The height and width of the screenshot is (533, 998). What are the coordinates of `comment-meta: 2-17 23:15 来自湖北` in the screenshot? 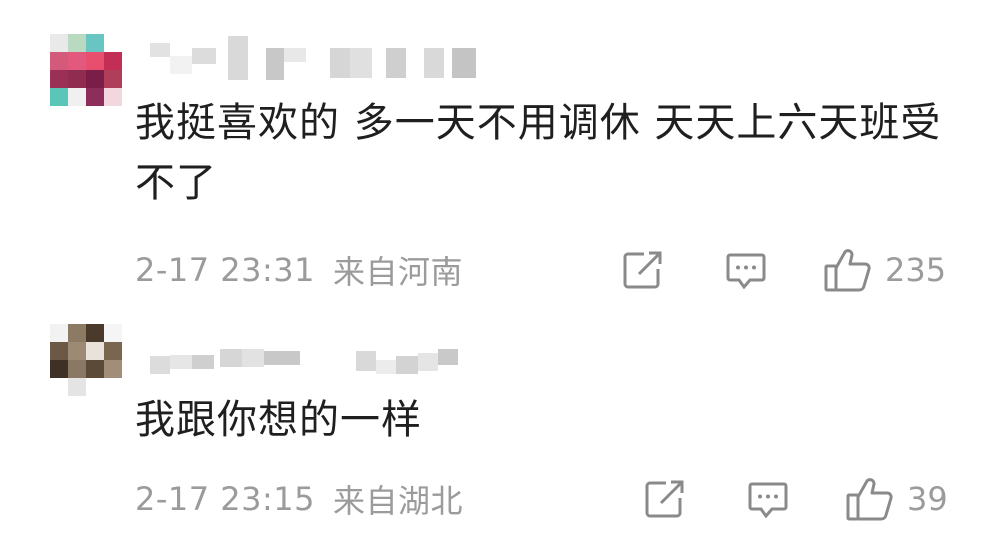 It's located at (299, 499).